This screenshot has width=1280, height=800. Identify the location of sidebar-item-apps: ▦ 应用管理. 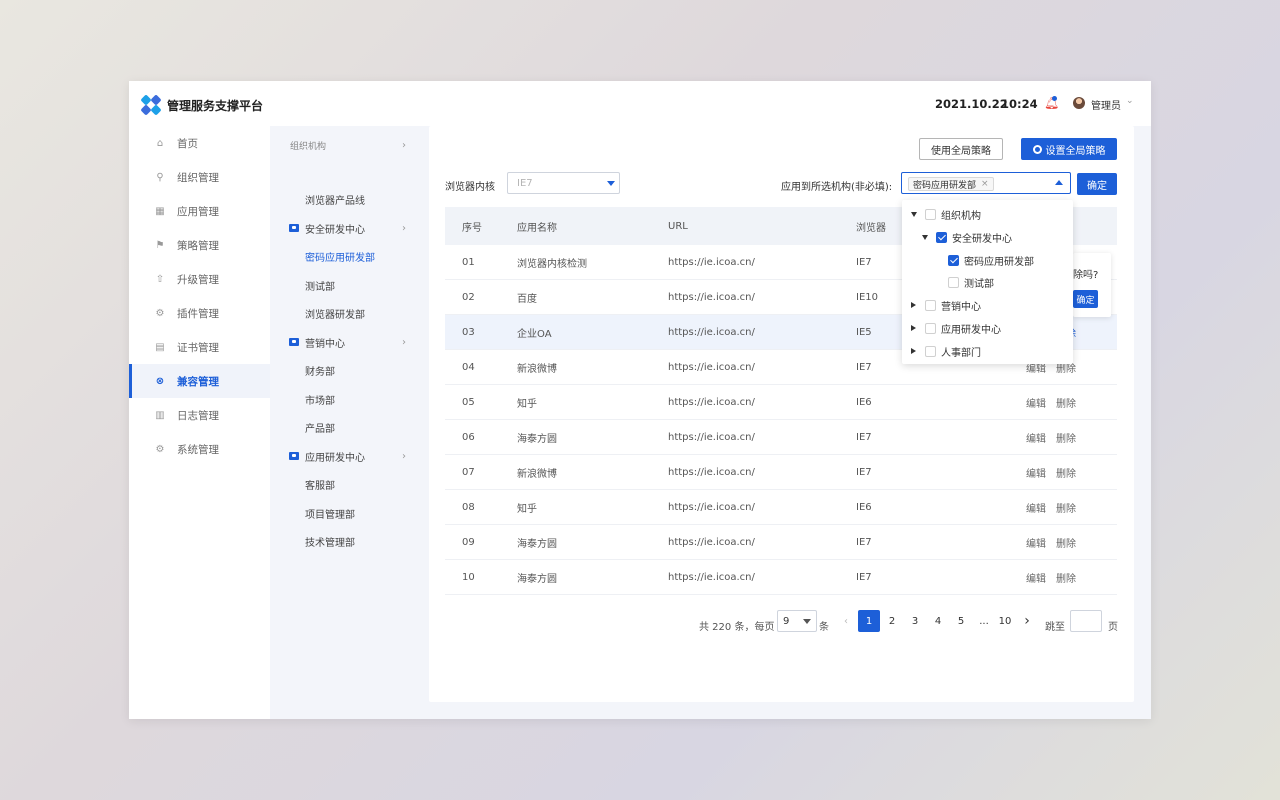
(199, 211).